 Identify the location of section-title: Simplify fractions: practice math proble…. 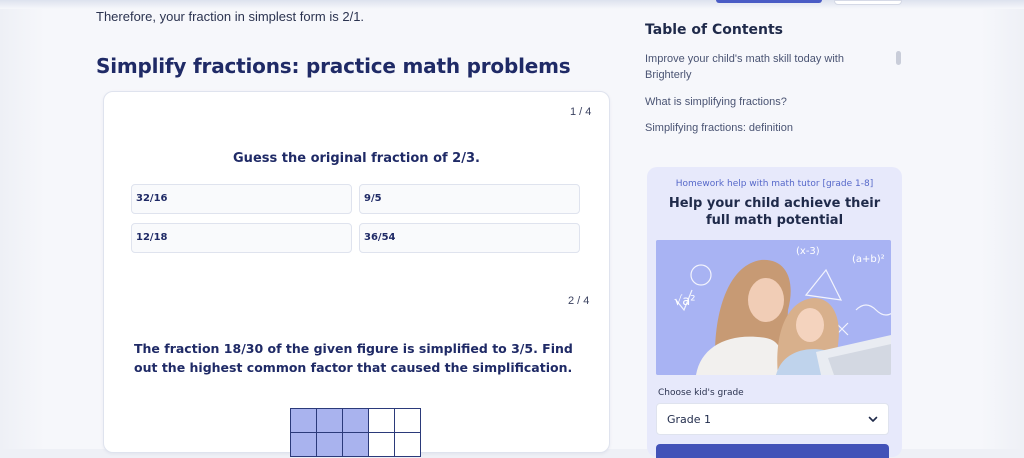
(333, 66).